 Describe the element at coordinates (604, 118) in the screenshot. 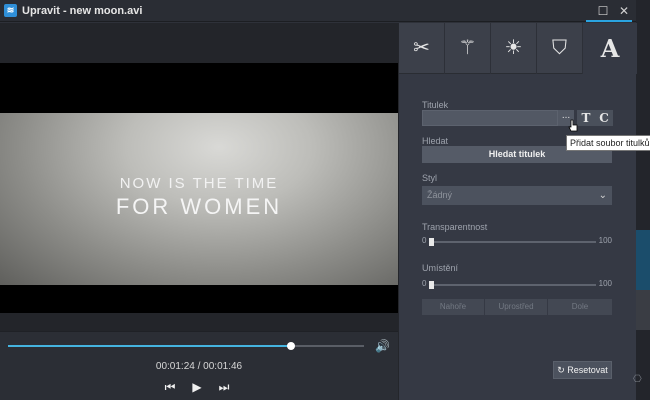

I see `subtitle-c-button: C` at that location.